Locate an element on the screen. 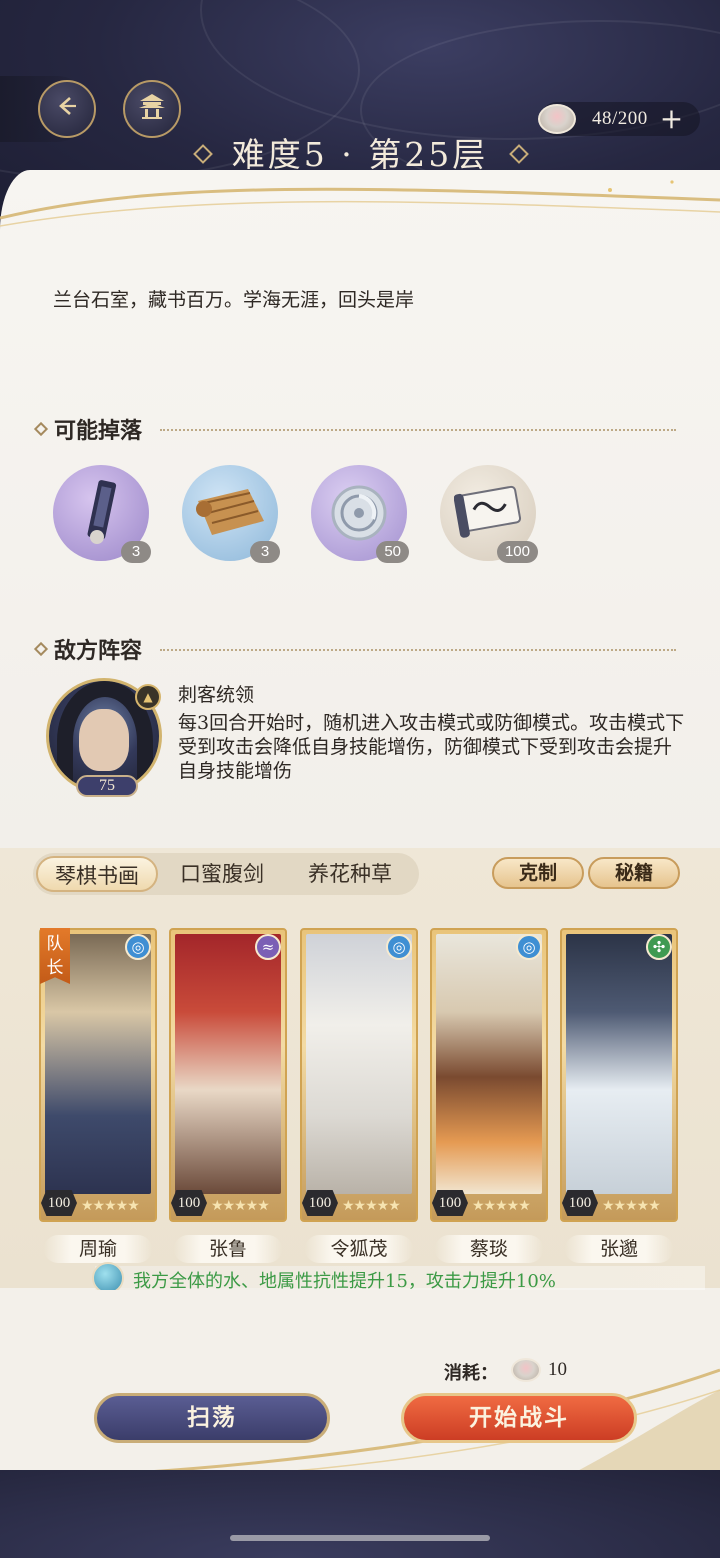  team-tabs: 琴棋书画 口蜜腹剑 养花种草 is located at coordinates (226, 874).